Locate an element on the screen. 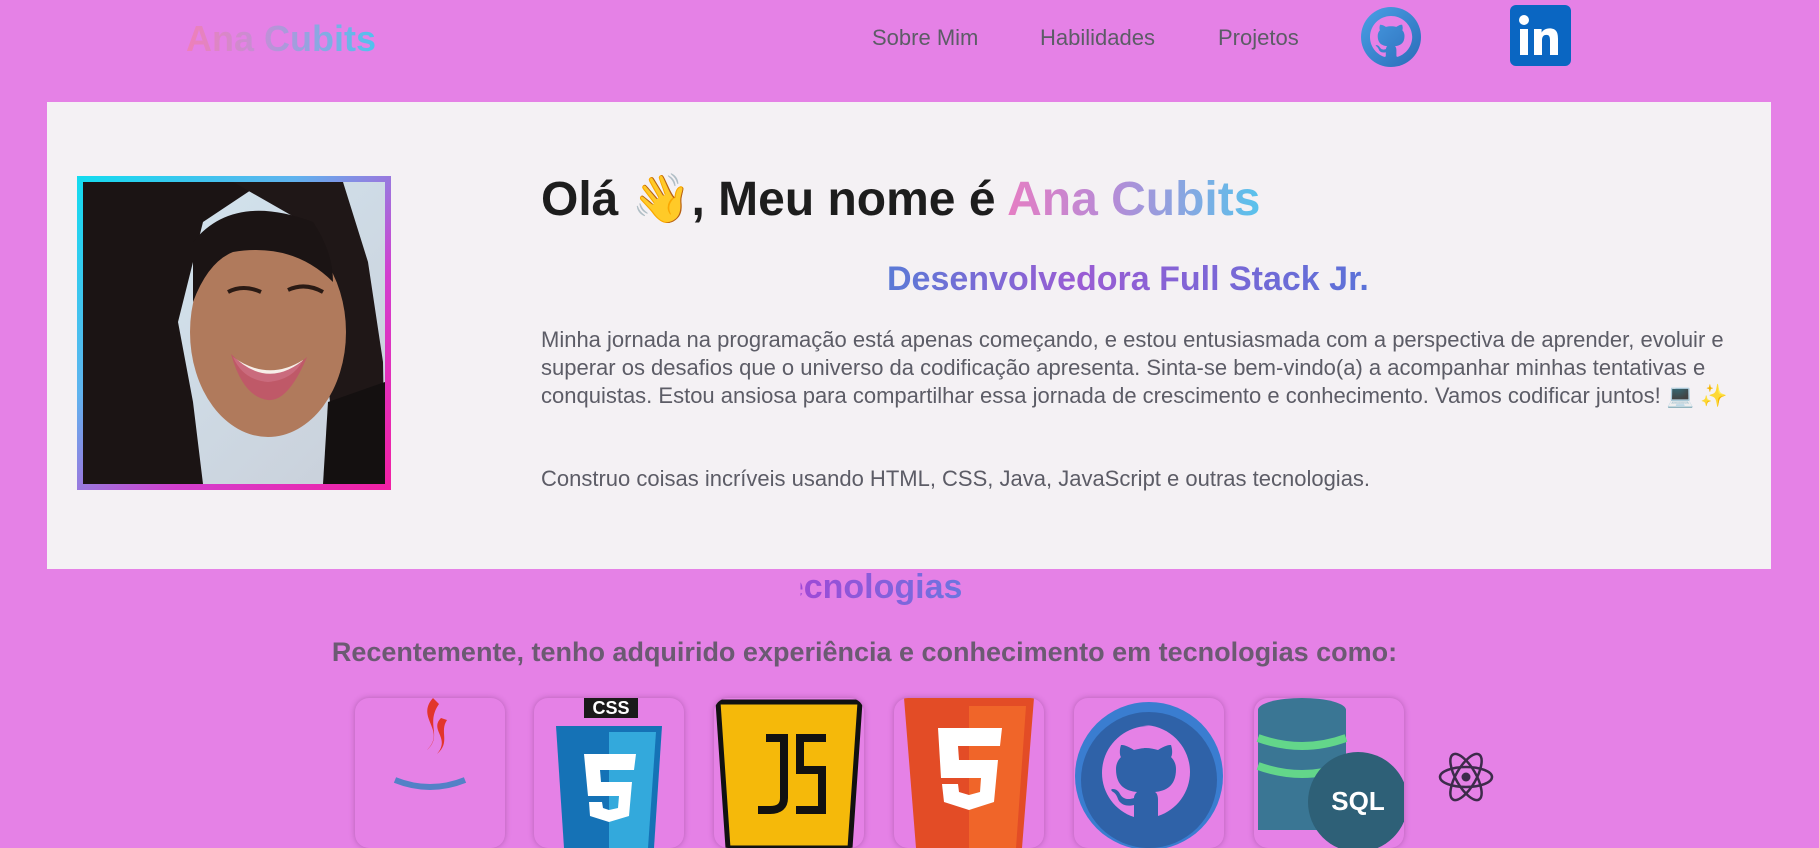 Image resolution: width=1819 pixels, height=848 pixels. greeting-middle: , Meu nome é is located at coordinates (849, 199).